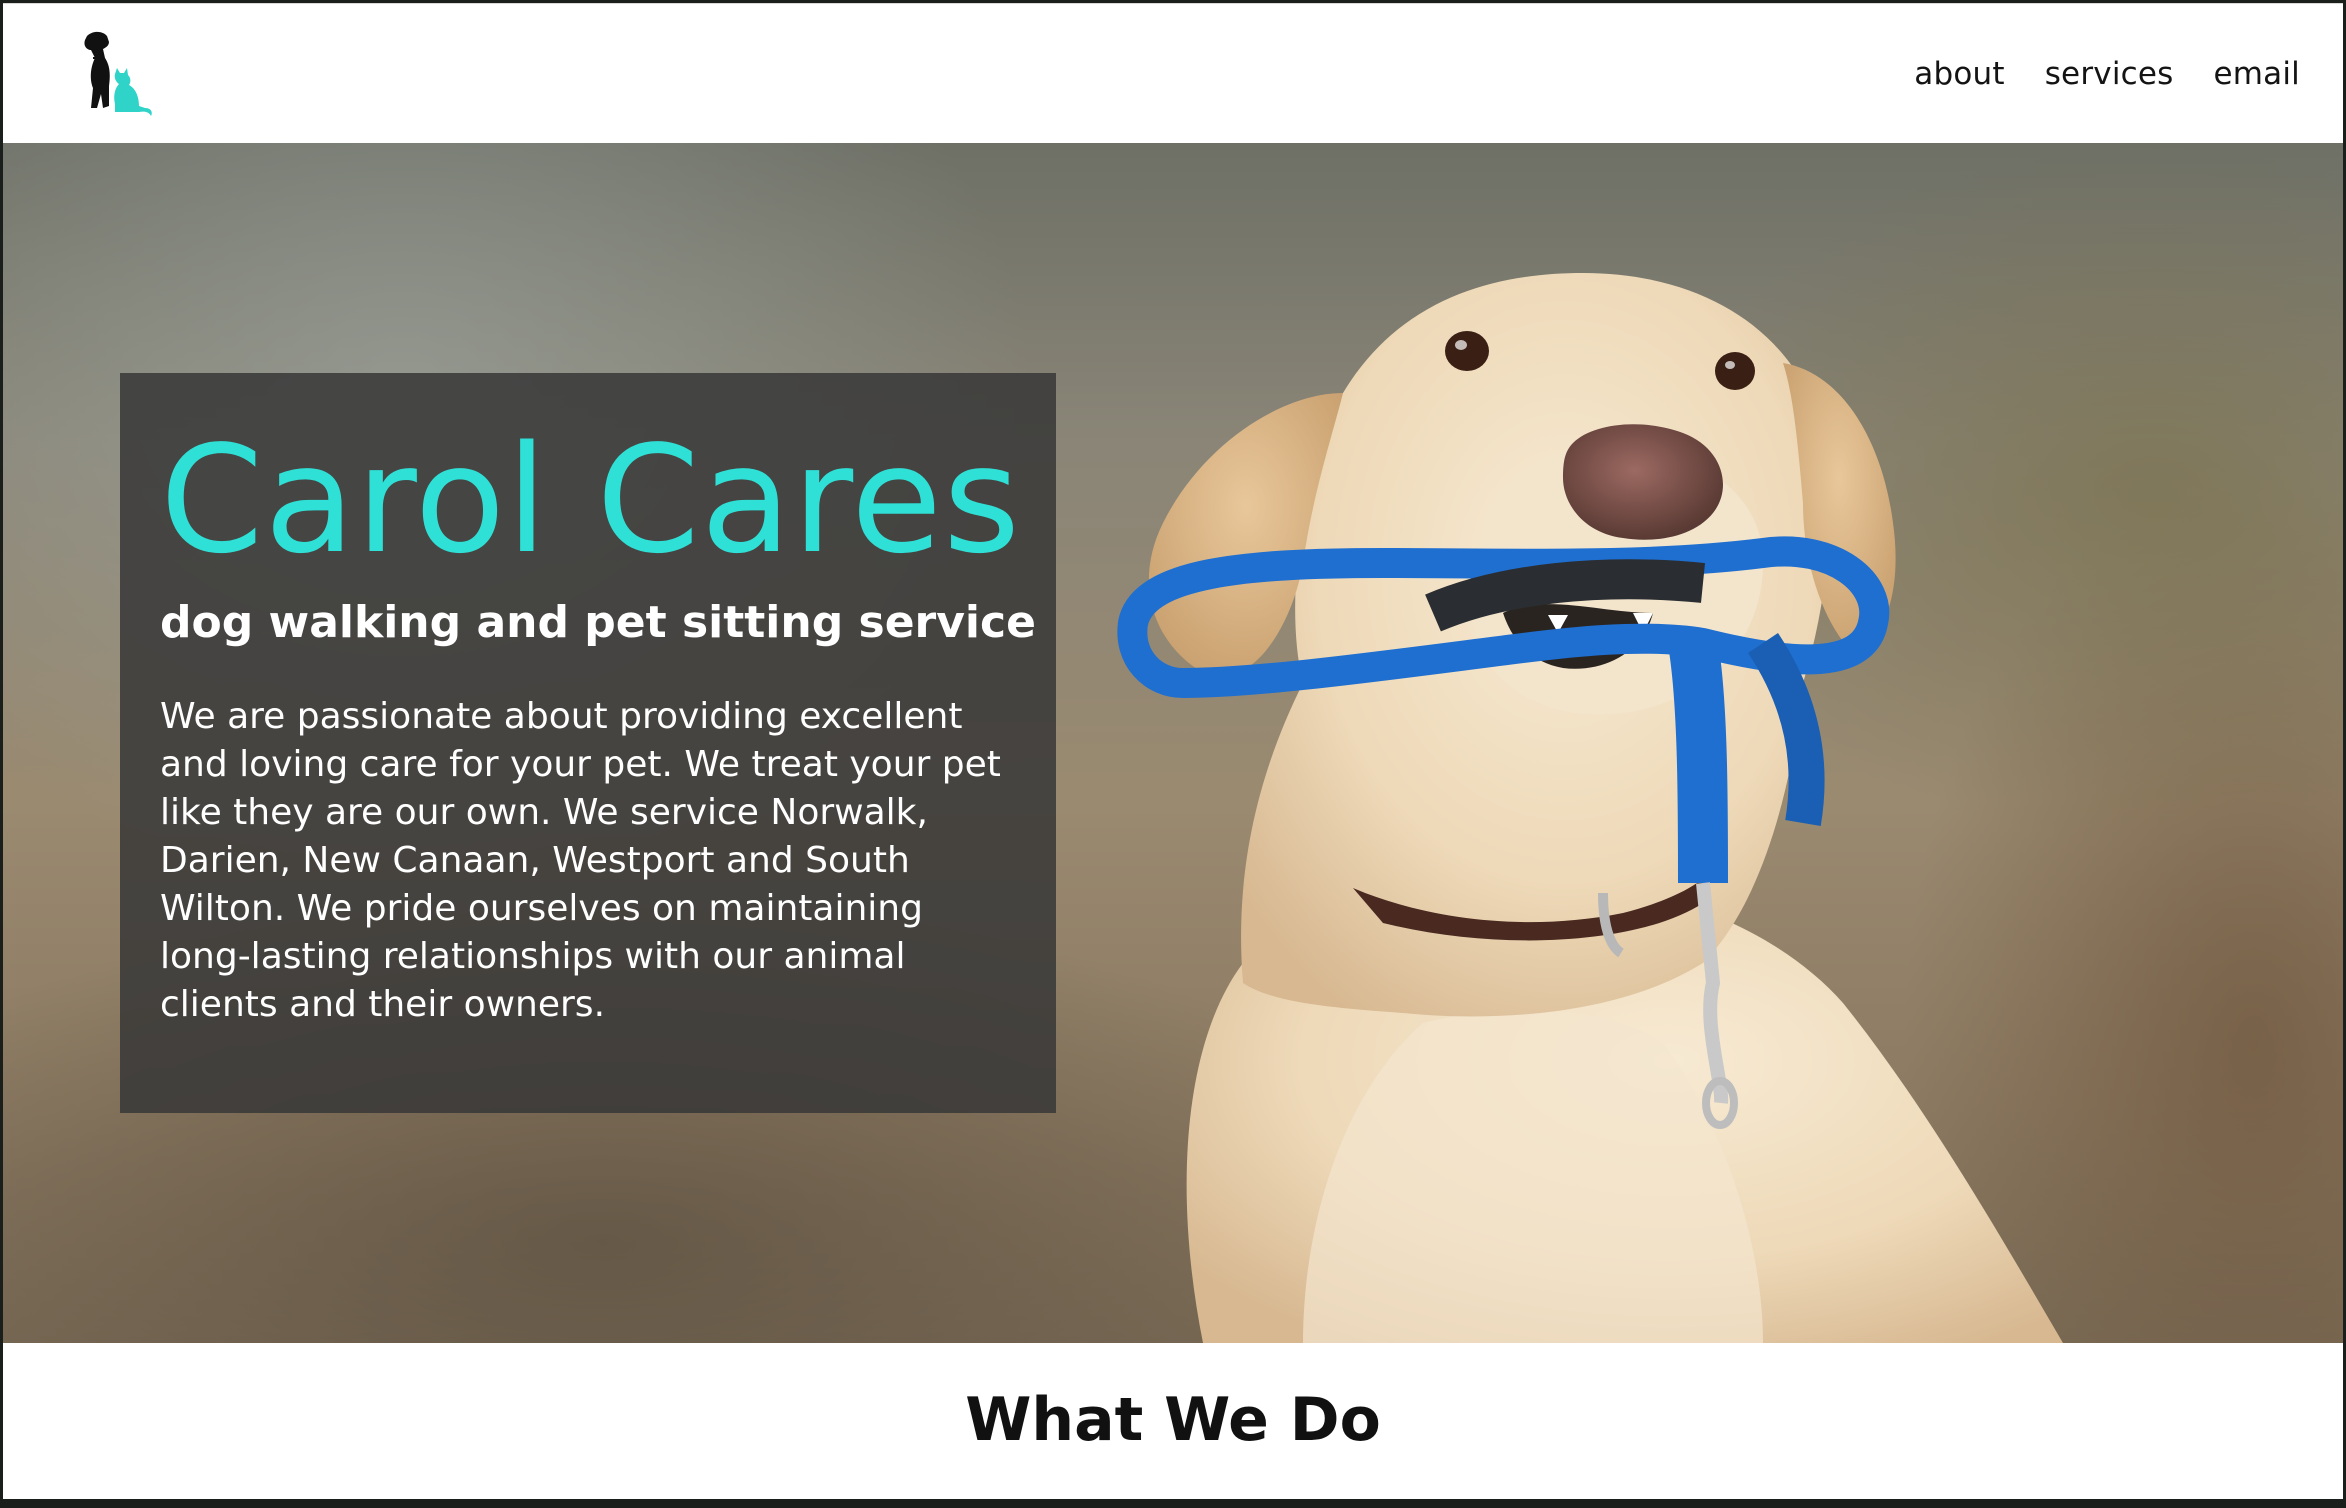 The height and width of the screenshot is (1508, 2346). I want to click on main-nav: about services email, so click(2107, 74).